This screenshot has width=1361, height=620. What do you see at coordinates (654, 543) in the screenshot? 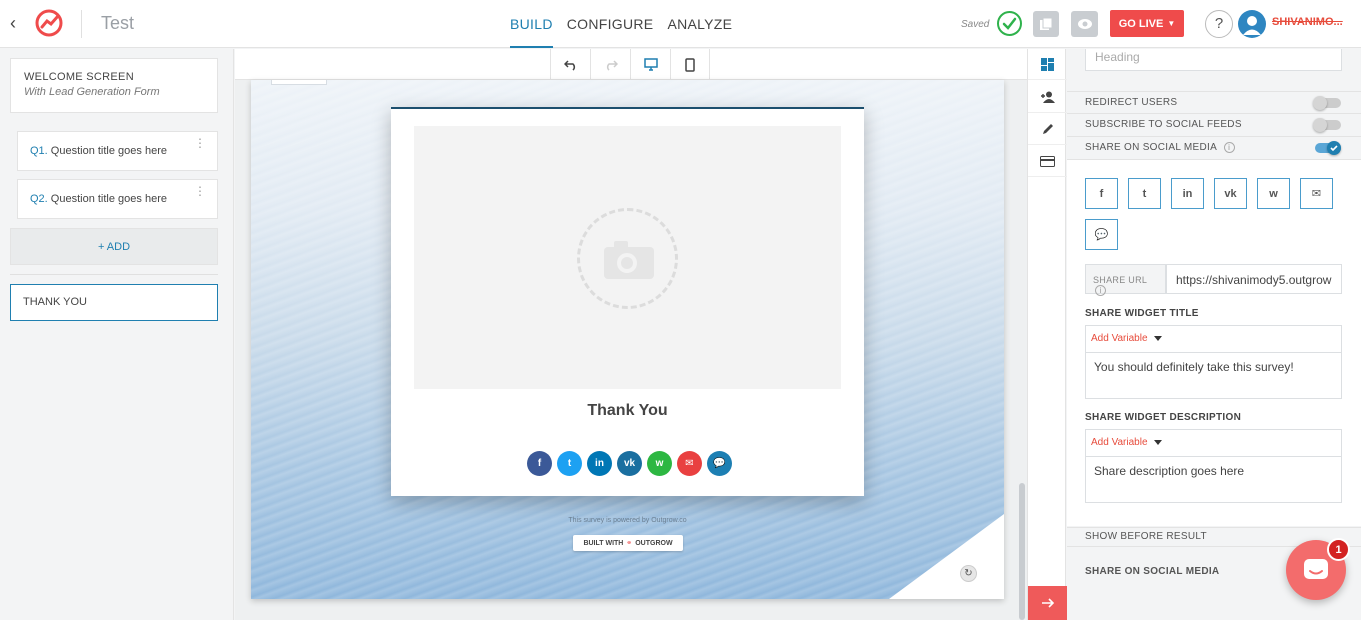
I see `built-with-brand: OUTGROW` at bounding box center [654, 543].